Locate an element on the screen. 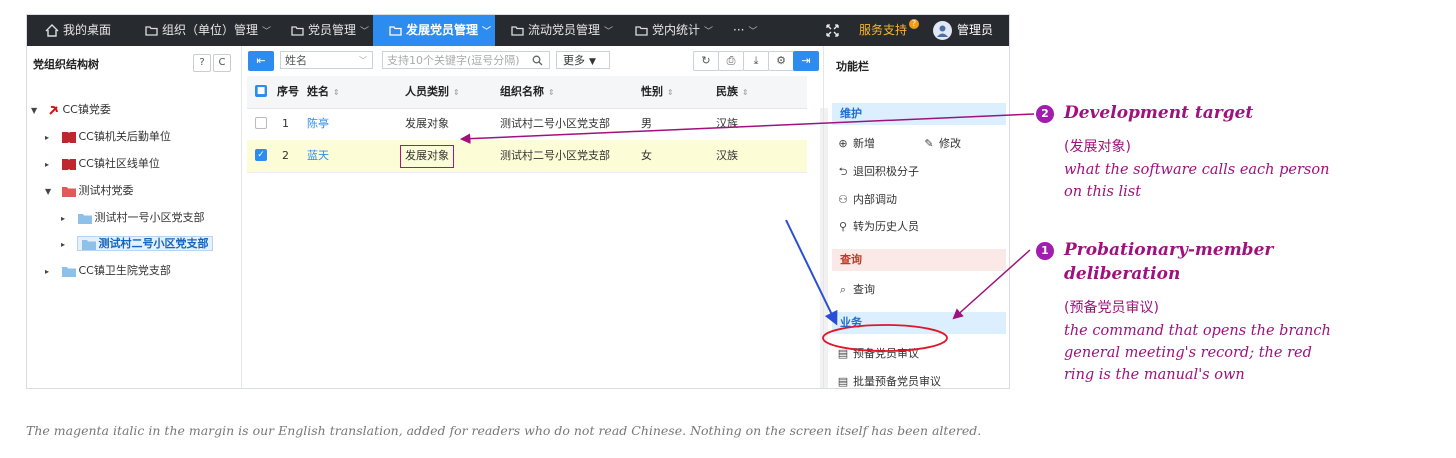 The width and height of the screenshot is (1456, 458). annotation-line: on this list is located at coordinates (1103, 192).